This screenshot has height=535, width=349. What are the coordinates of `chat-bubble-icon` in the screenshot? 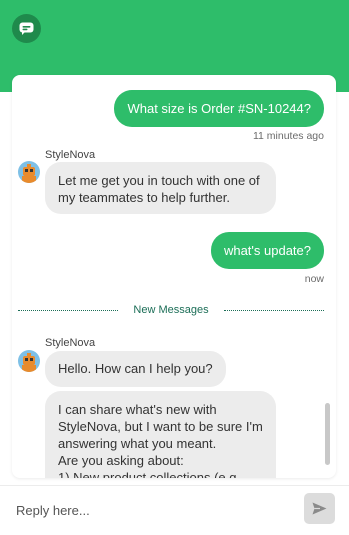 It's located at (26, 28).